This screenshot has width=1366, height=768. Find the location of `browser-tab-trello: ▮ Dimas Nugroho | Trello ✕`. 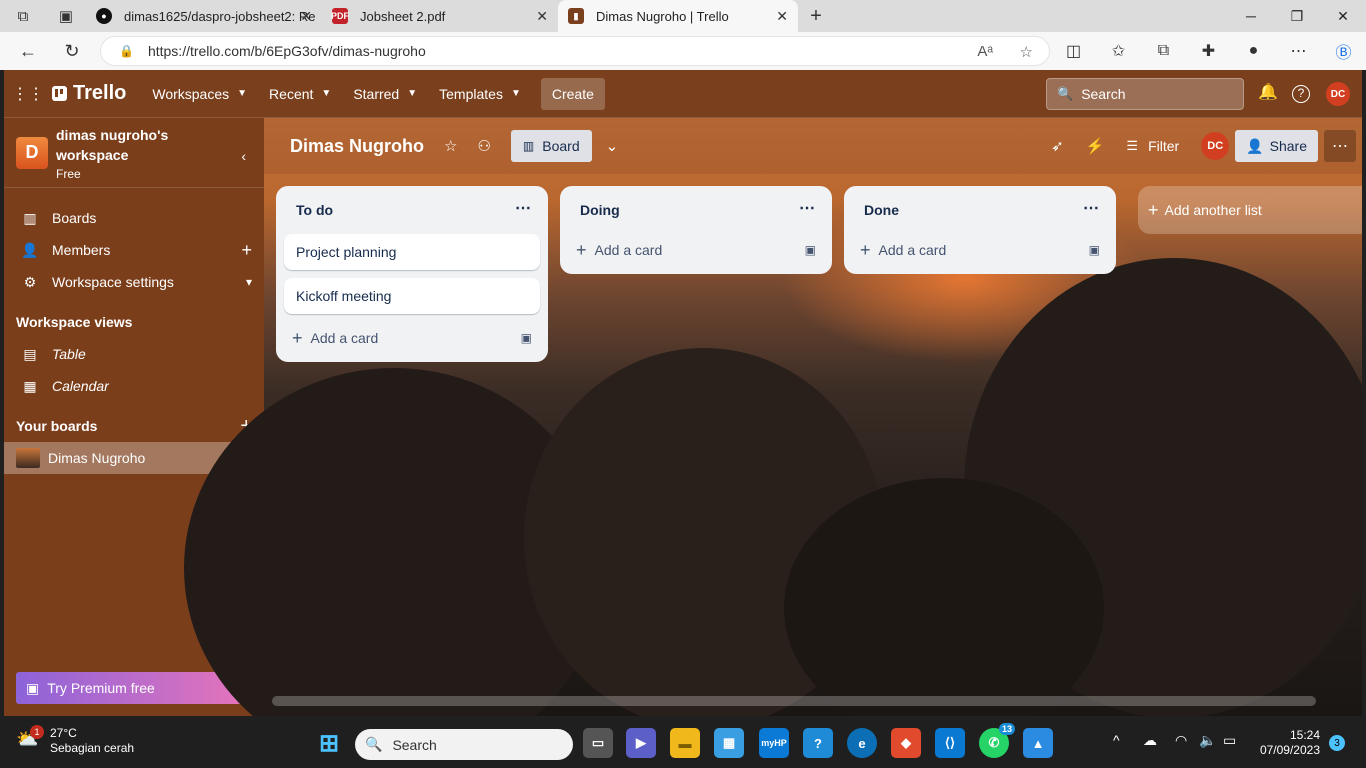

browser-tab-trello: ▮ Dimas Nugroho | Trello ✕ is located at coordinates (678, 16).